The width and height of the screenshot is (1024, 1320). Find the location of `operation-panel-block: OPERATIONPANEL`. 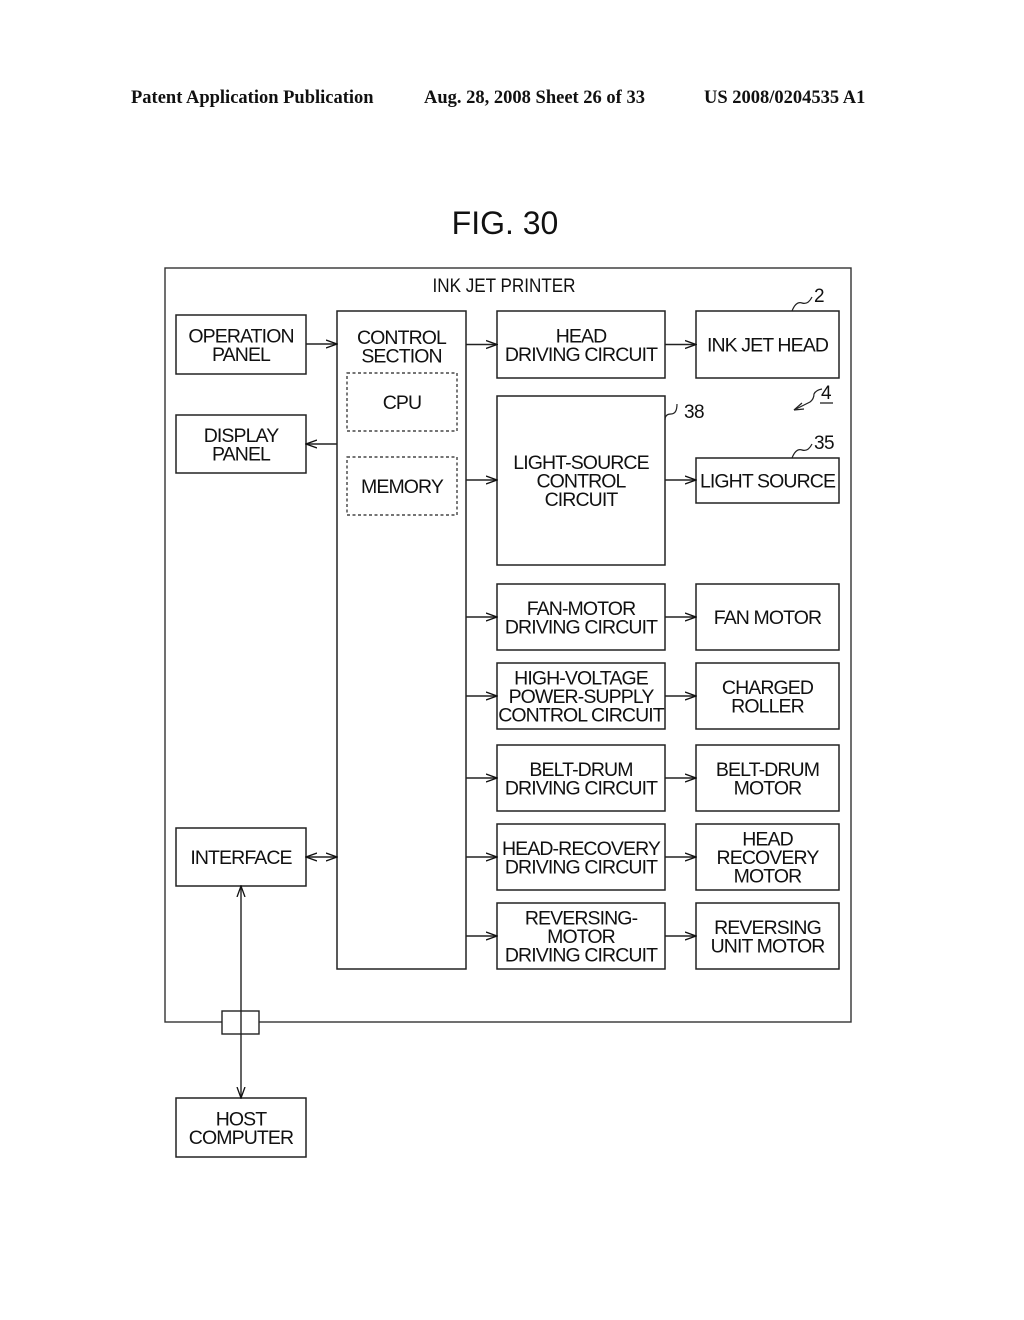

operation-panel-block: OPERATIONPANEL is located at coordinates (241, 344).